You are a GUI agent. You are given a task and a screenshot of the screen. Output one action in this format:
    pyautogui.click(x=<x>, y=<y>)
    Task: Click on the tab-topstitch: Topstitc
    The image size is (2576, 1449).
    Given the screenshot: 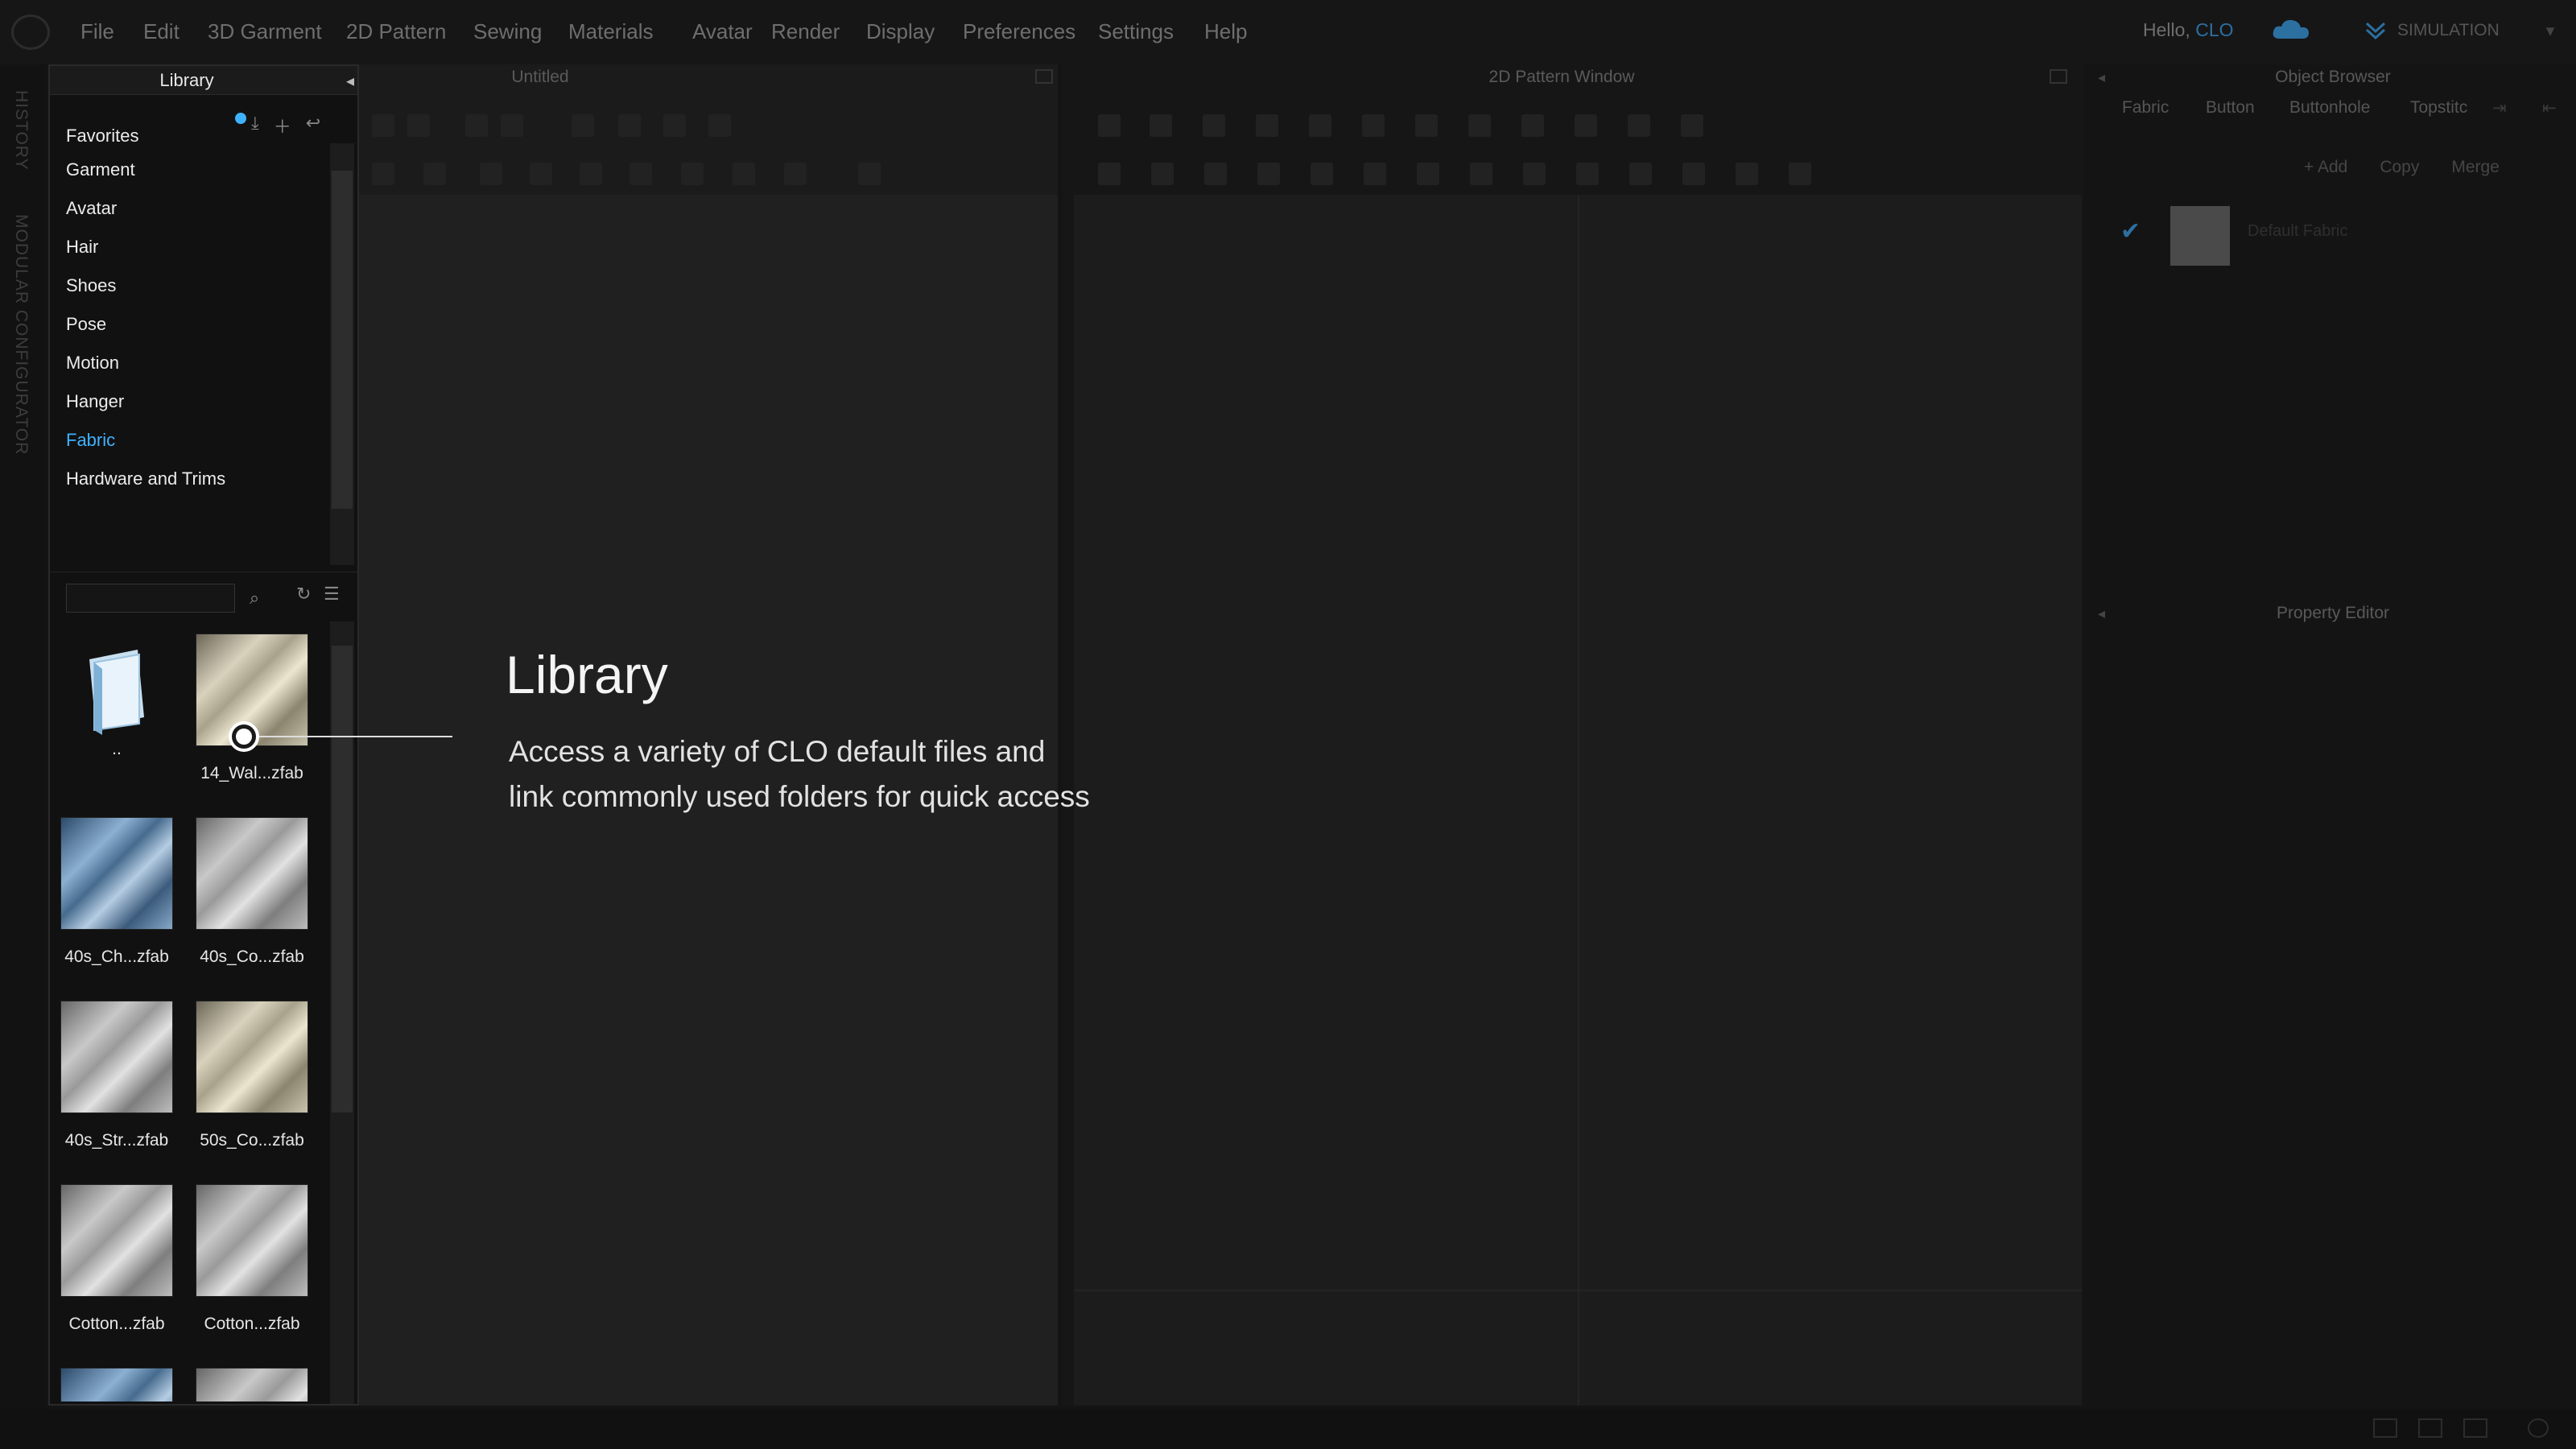 What is the action you would take?
    pyautogui.click(x=2438, y=108)
    